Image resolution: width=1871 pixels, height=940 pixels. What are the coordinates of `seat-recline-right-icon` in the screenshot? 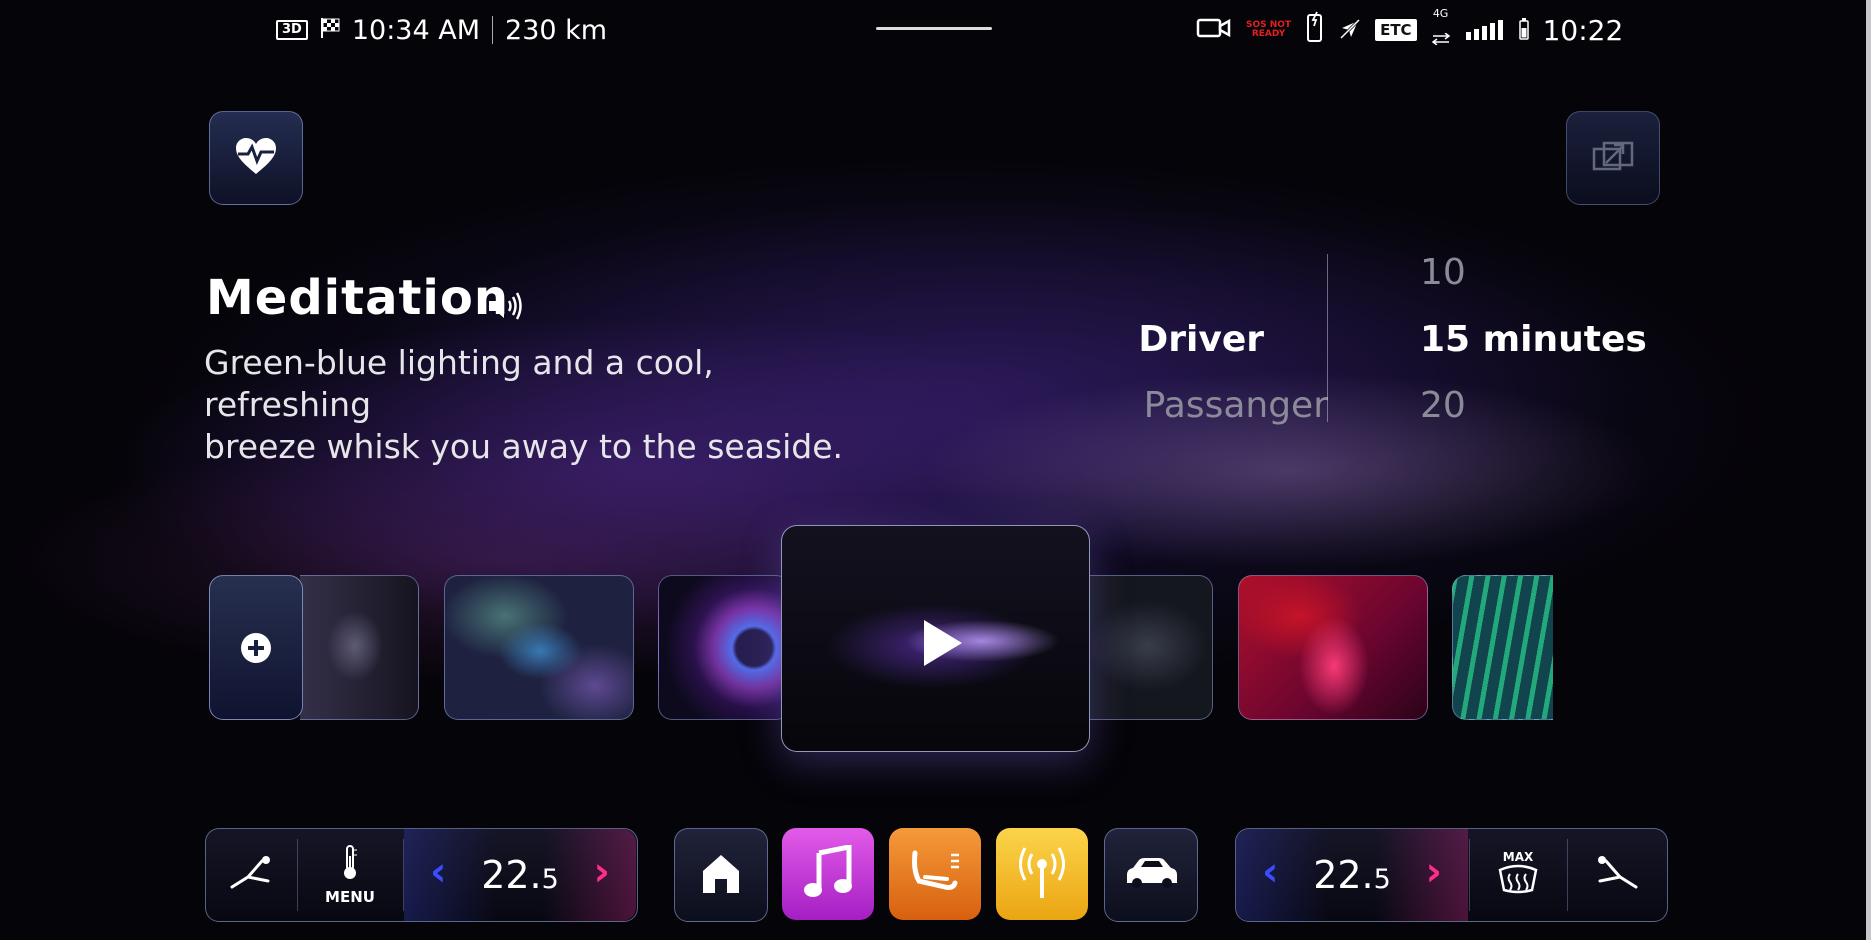 It's located at (1617, 875).